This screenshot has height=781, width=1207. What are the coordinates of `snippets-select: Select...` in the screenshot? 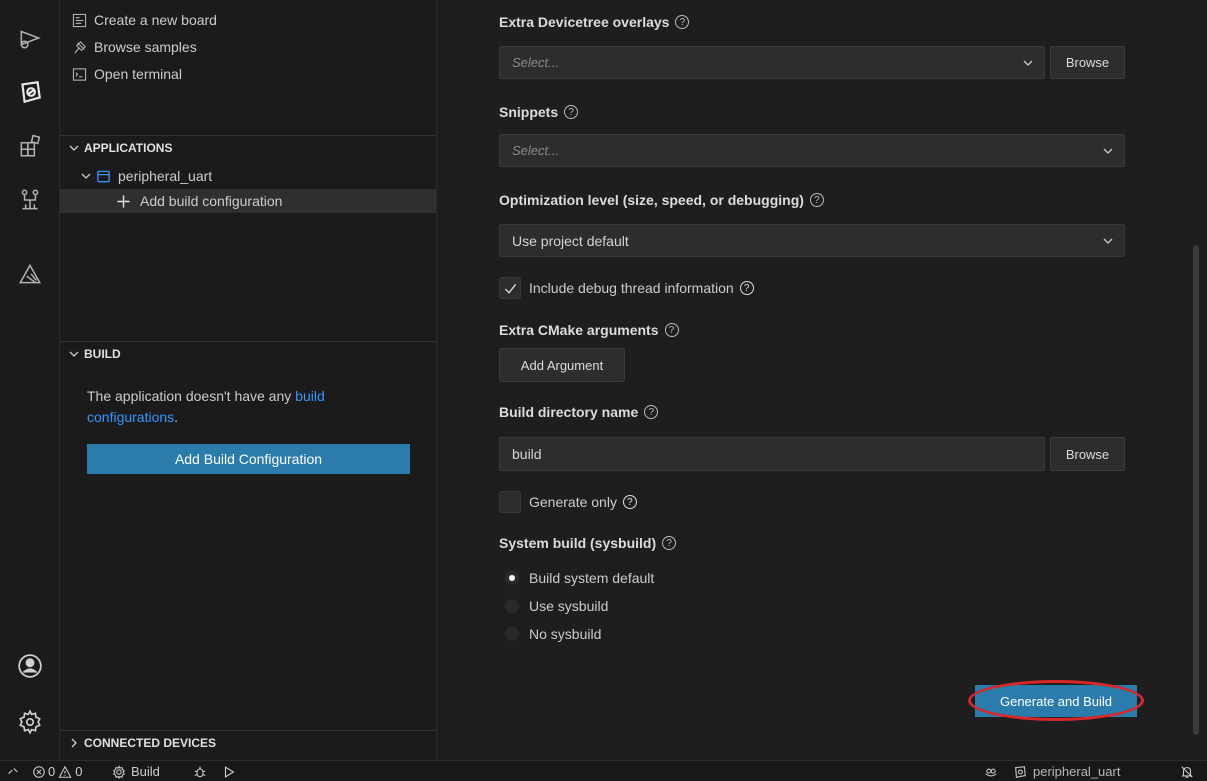 It's located at (812, 150).